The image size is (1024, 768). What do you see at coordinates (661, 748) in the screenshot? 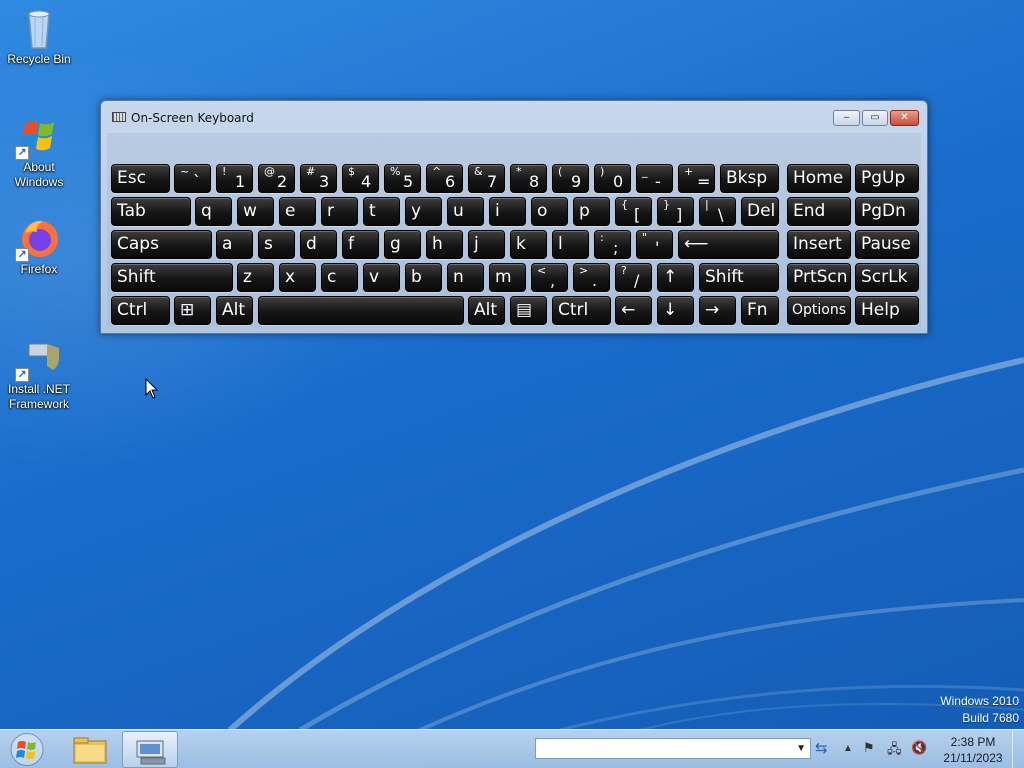
I see `address-input` at bounding box center [661, 748].